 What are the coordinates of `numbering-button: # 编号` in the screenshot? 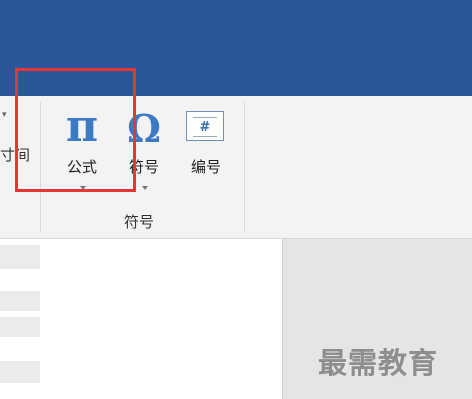 It's located at (112, 136).